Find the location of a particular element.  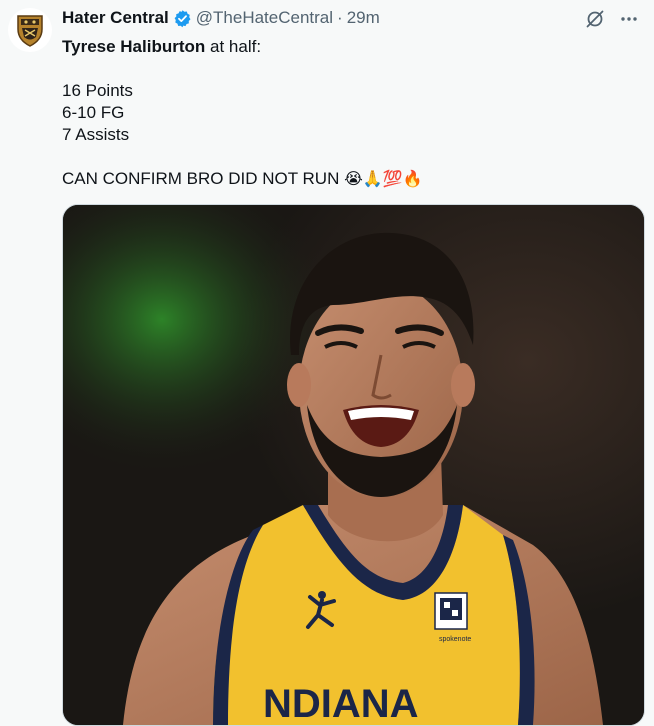

author-name: Hater Central is located at coordinates (115, 18).